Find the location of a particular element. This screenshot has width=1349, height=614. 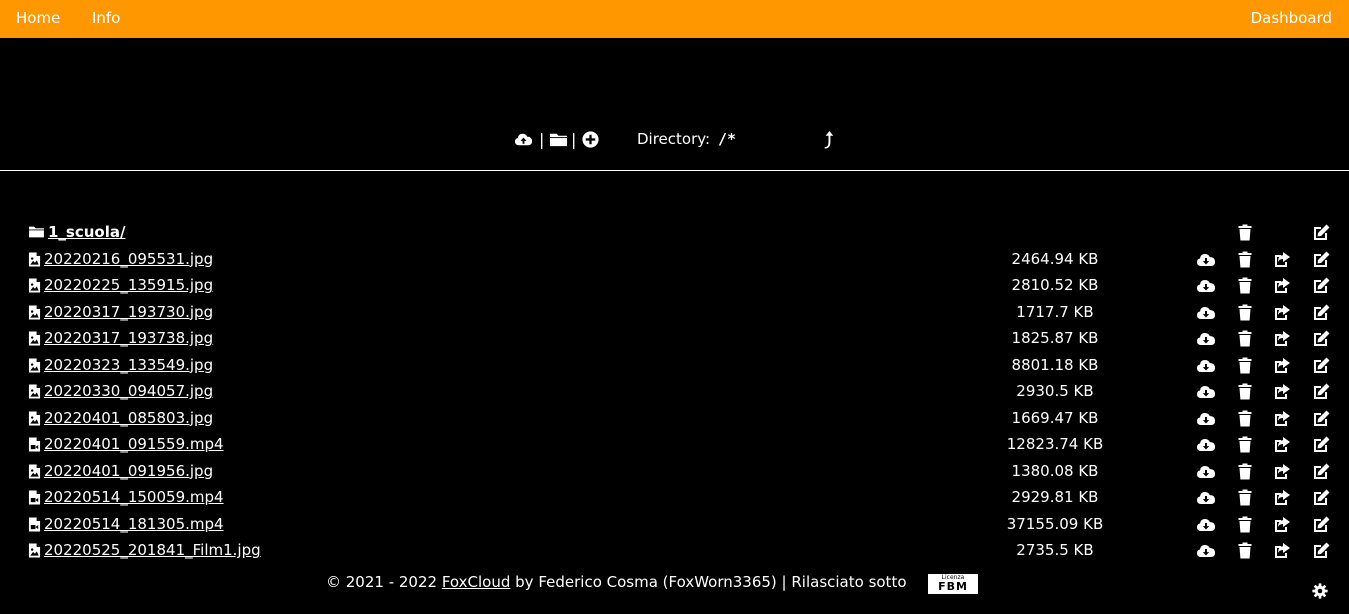

divider-line is located at coordinates (674, 170).